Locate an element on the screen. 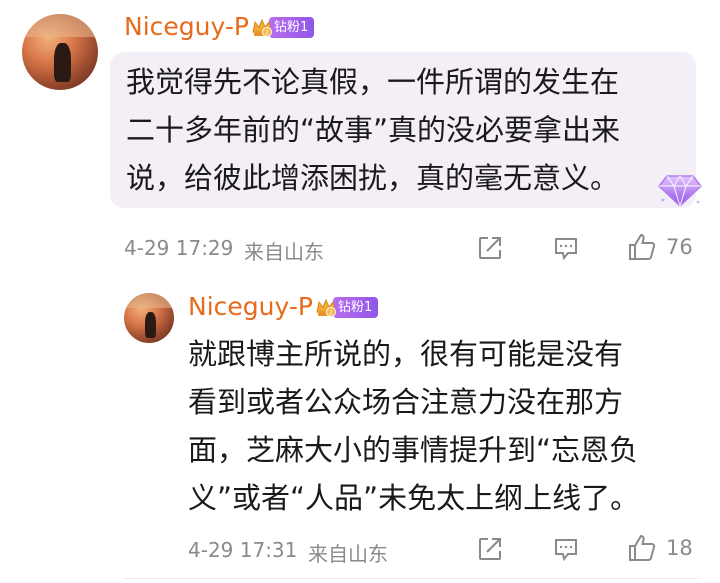 This screenshot has height=583, width=720. comment-line: 说，给彼此增添困扰，真的毫无意义。 is located at coordinates (373, 178).